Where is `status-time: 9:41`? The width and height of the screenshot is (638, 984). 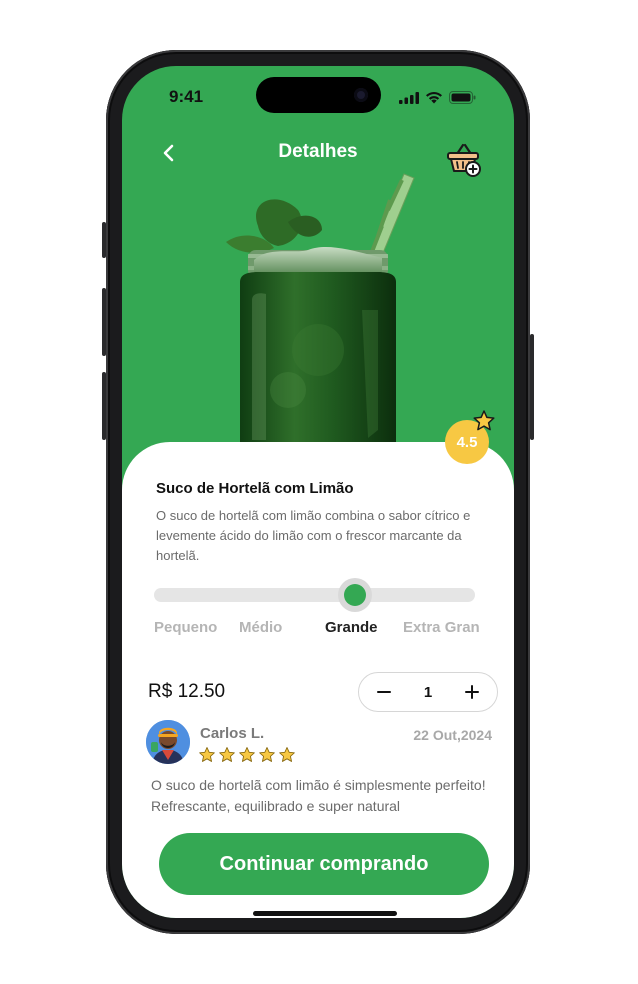 status-time: 9:41 is located at coordinates (186, 96).